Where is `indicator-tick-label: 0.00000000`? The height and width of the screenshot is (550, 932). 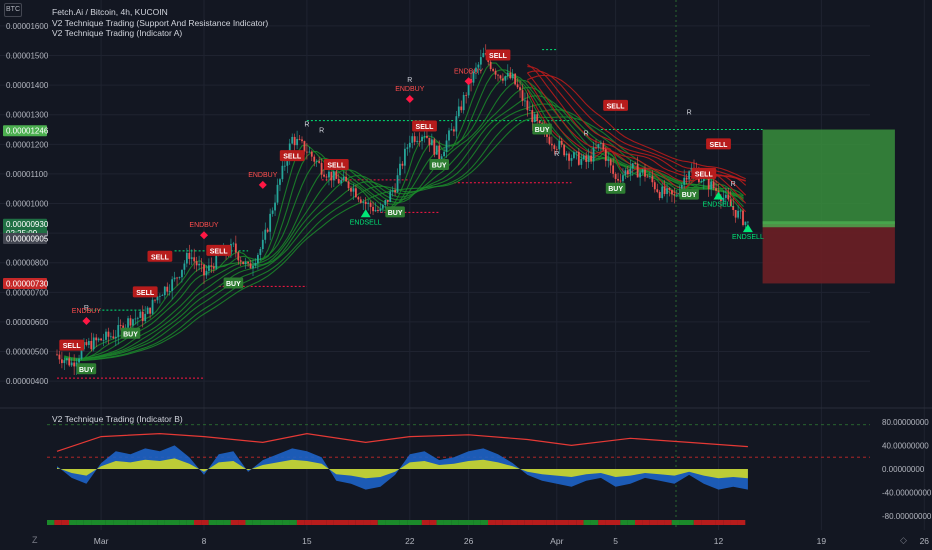 indicator-tick-label: 0.00000000 is located at coordinates (903, 469).